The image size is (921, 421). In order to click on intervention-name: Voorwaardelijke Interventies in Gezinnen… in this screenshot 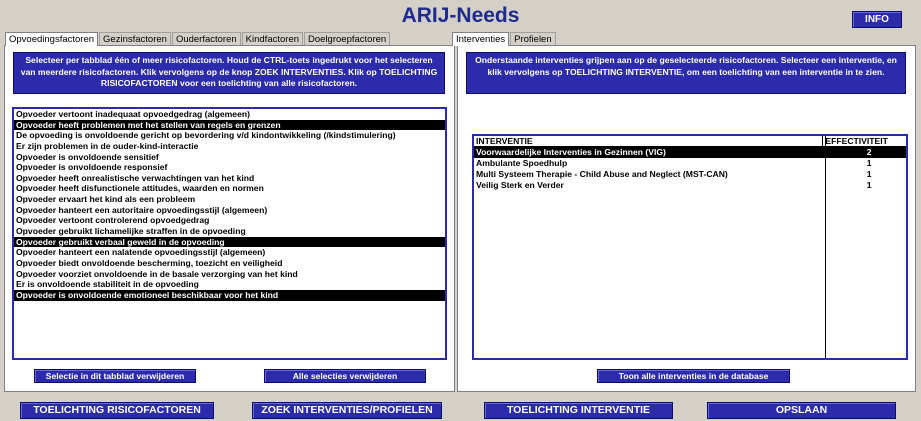, I will do `click(571, 152)`.